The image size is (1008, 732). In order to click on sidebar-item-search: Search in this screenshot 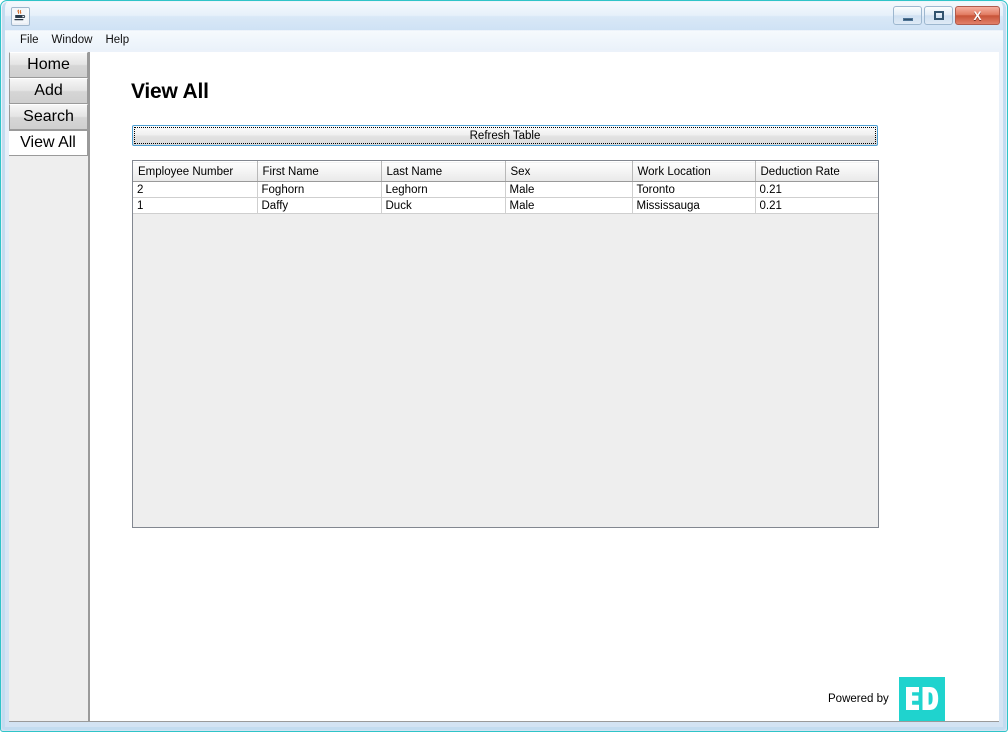, I will do `click(48, 117)`.